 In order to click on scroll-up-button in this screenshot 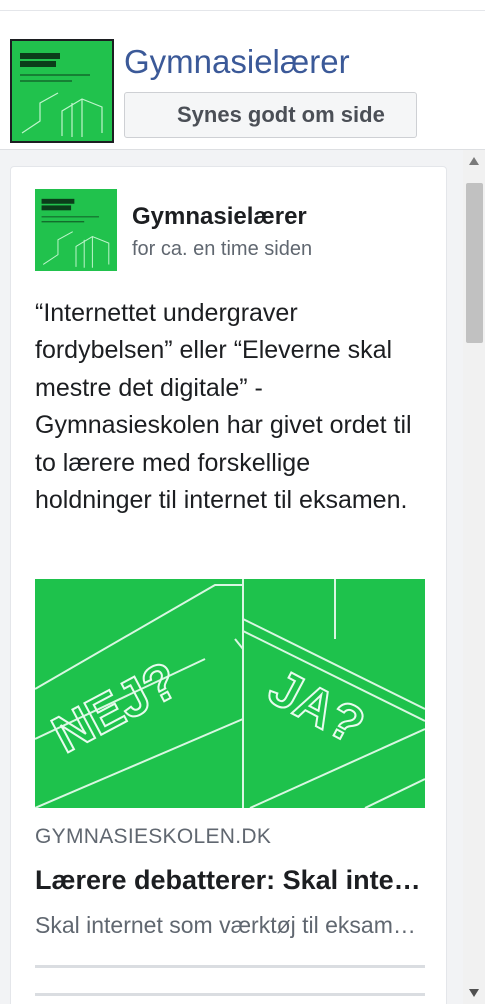, I will do `click(474, 161)`.